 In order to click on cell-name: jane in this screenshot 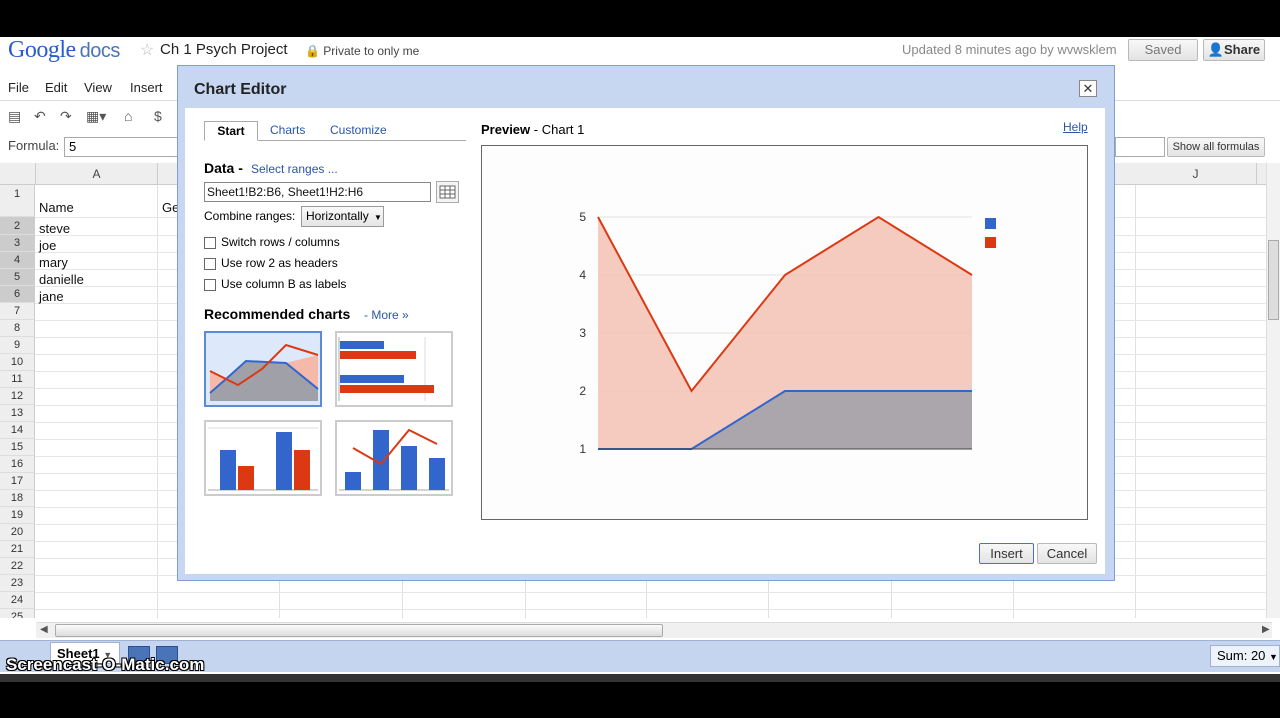, I will do `click(51, 296)`.